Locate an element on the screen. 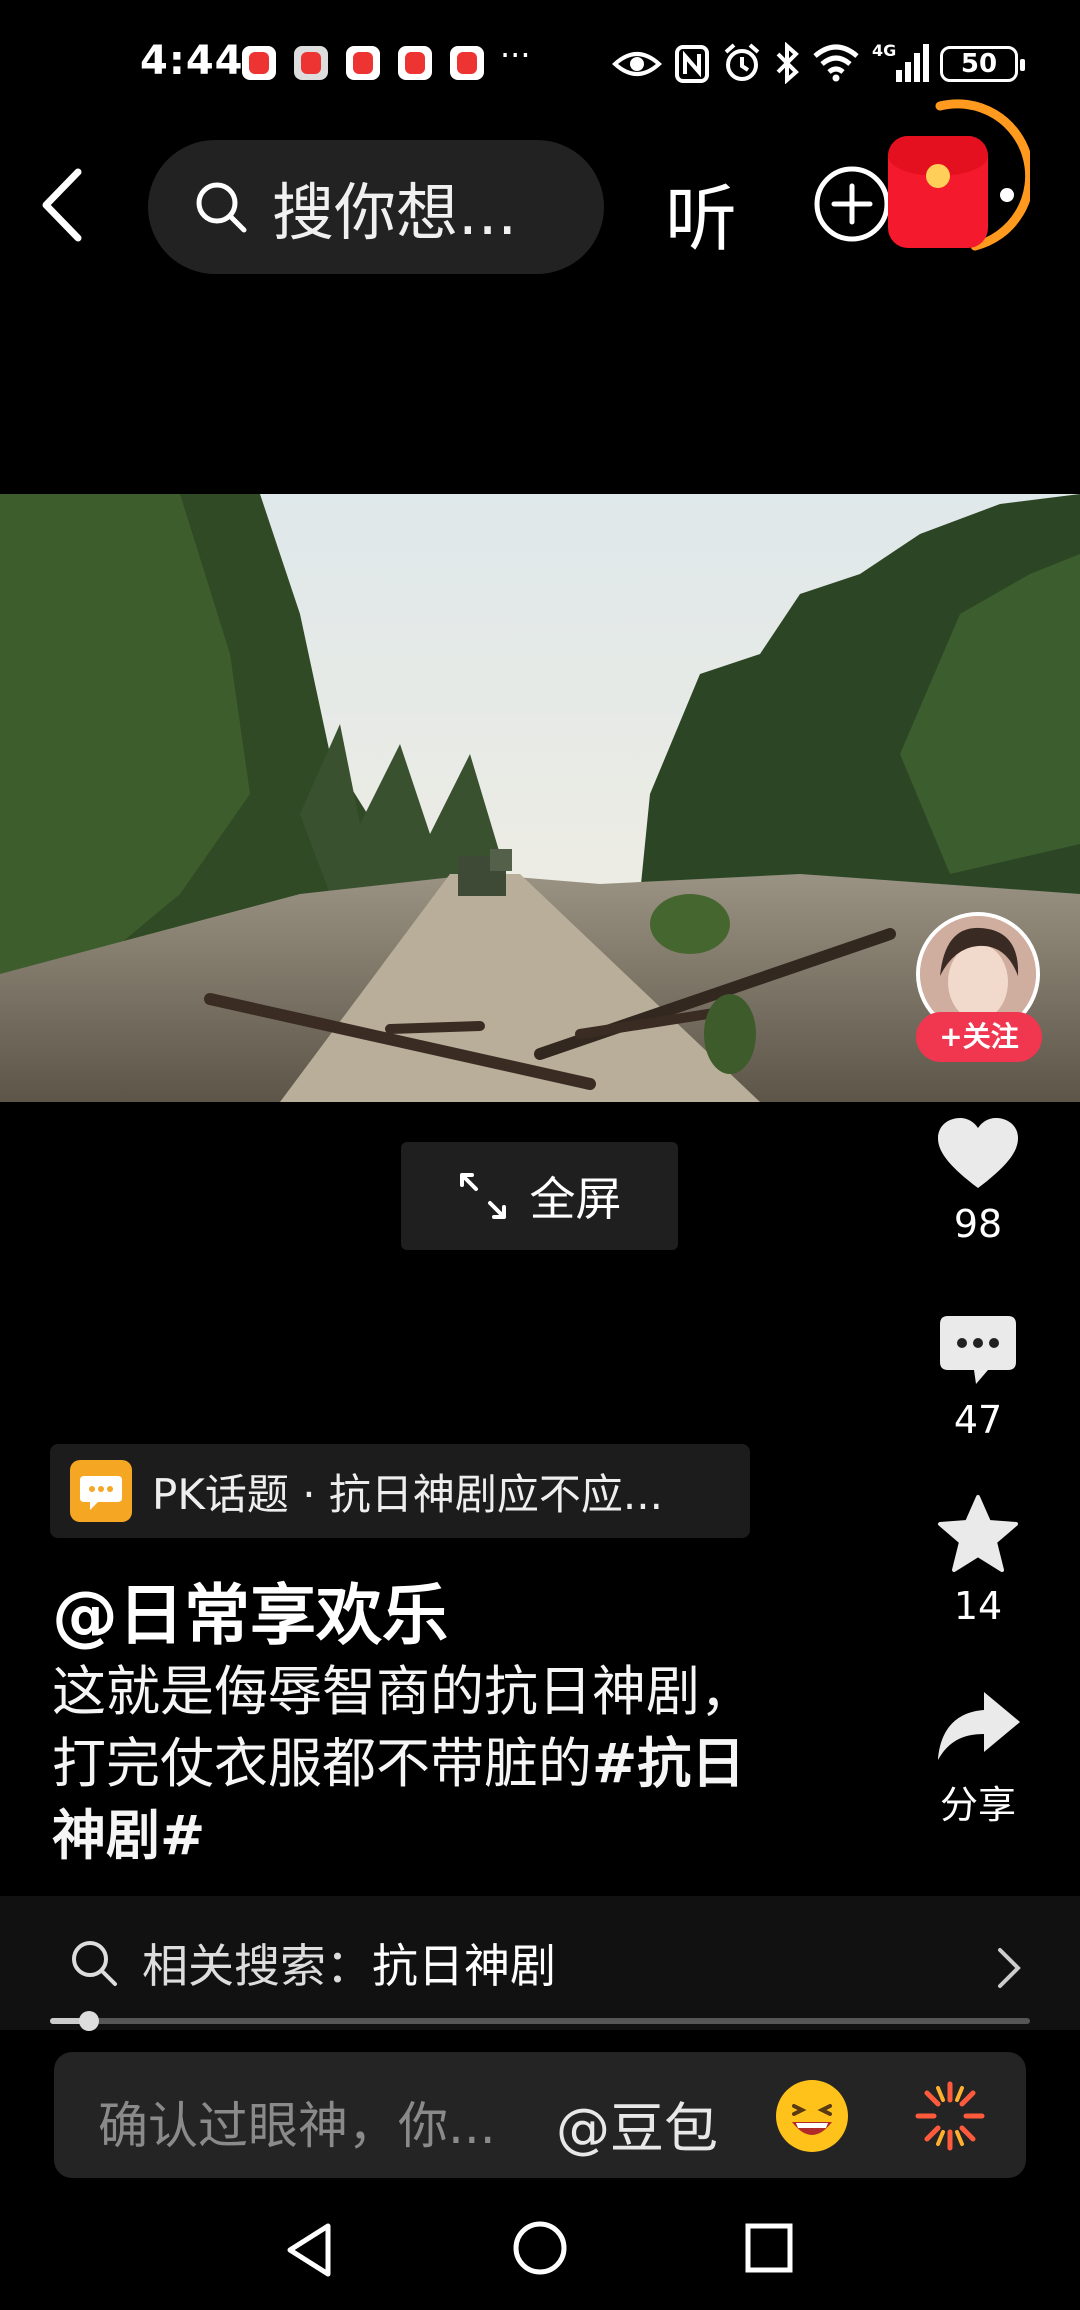 This screenshot has height=2310, width=1080. comment-bubble-icon is located at coordinates (978, 1350).